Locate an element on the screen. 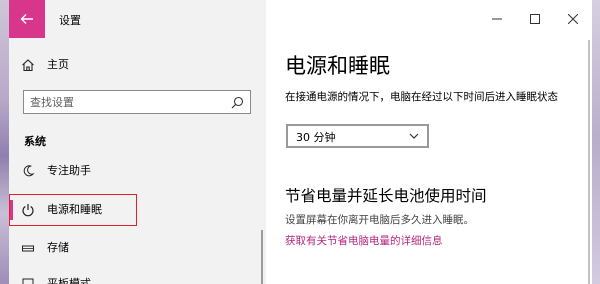 This screenshot has height=284, width=600. close-button is located at coordinates (573, 19).